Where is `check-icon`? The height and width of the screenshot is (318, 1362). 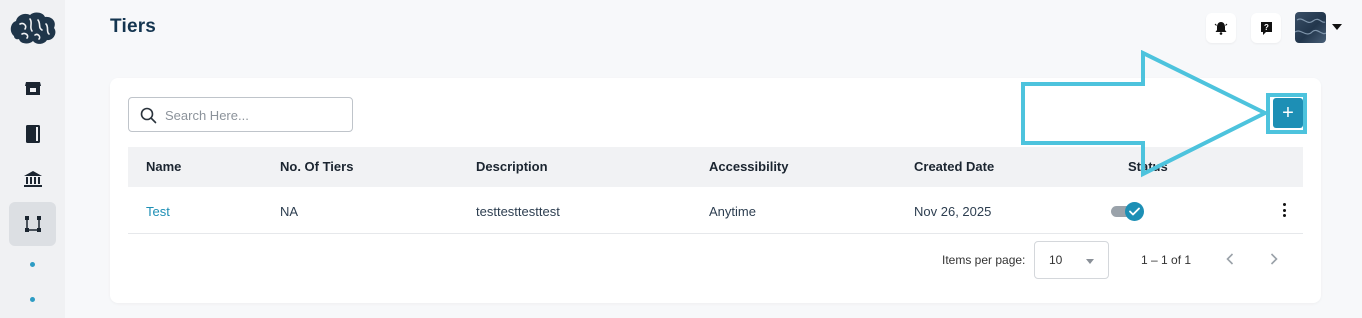 check-icon is located at coordinates (1134, 211).